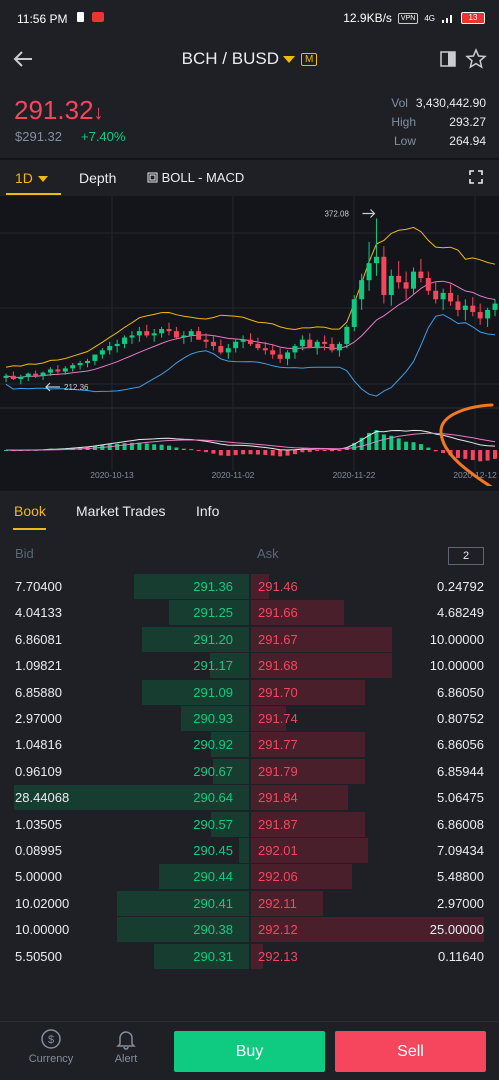 Image resolution: width=499 pixels, height=1080 pixels. I want to click on high-label: High, so click(403, 122).